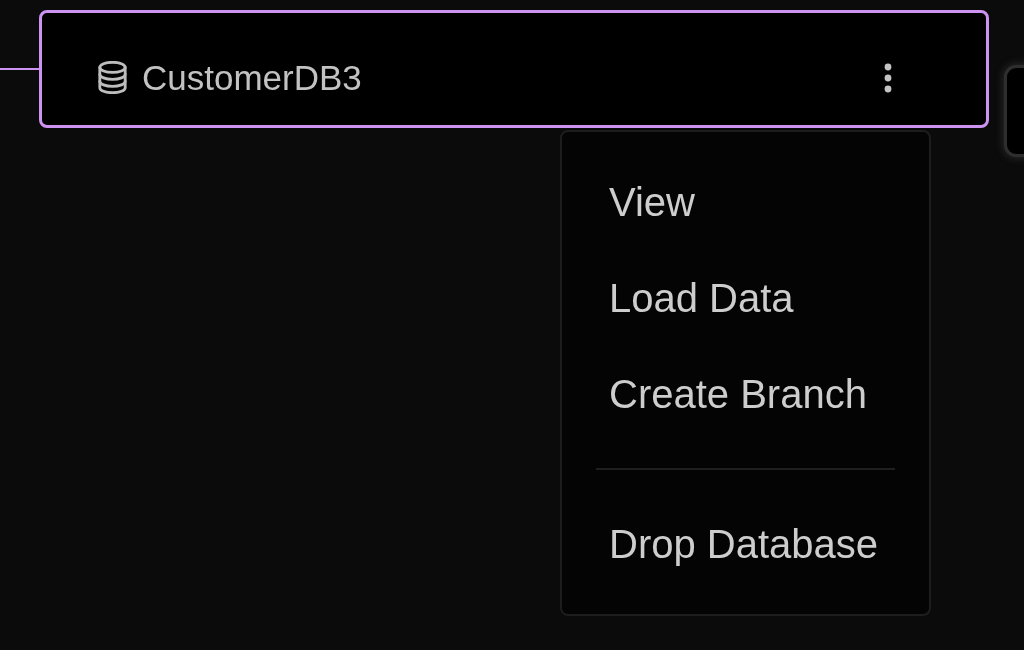 The width and height of the screenshot is (1024, 650). Describe the element at coordinates (745, 394) in the screenshot. I see `menu-item: Create Branch` at that location.